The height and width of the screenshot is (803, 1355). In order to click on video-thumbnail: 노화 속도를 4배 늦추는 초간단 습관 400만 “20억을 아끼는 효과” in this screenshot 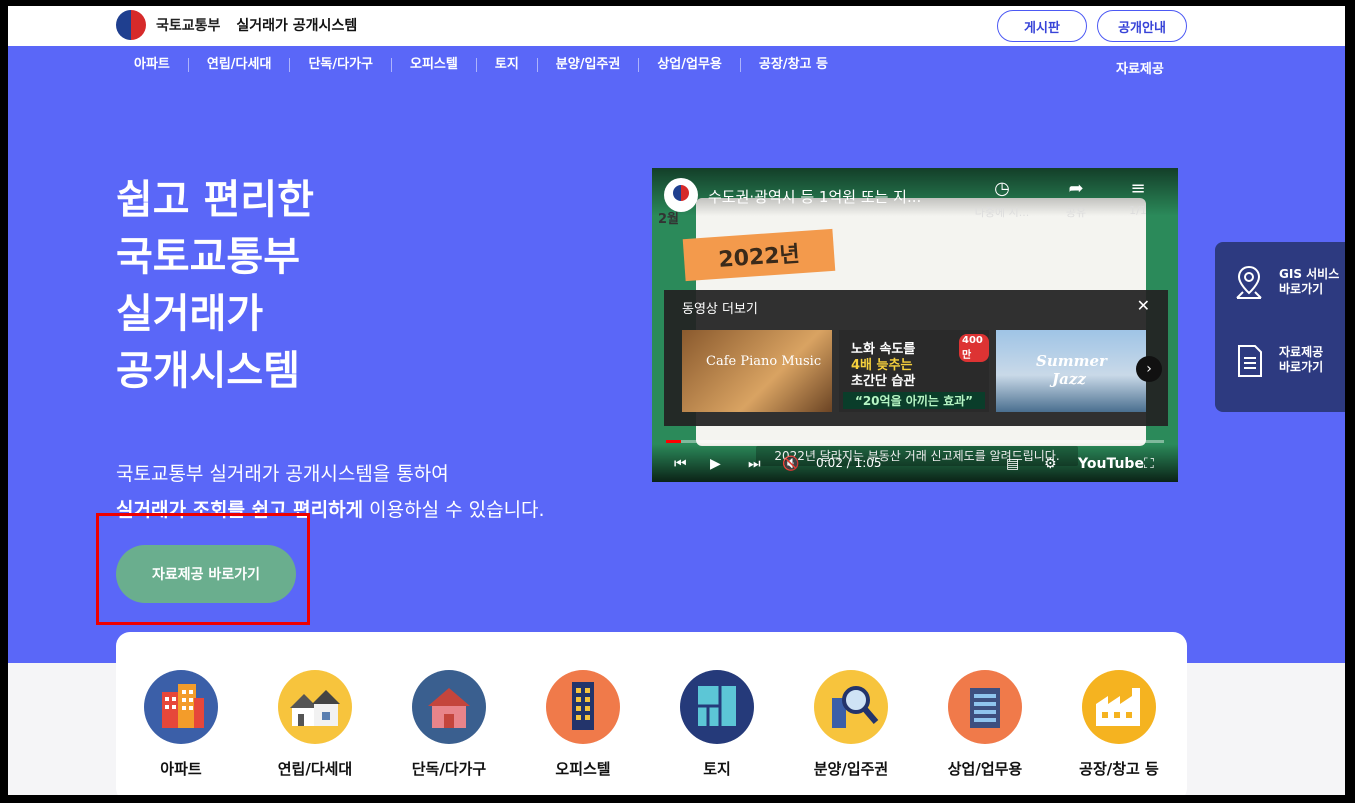, I will do `click(914, 371)`.